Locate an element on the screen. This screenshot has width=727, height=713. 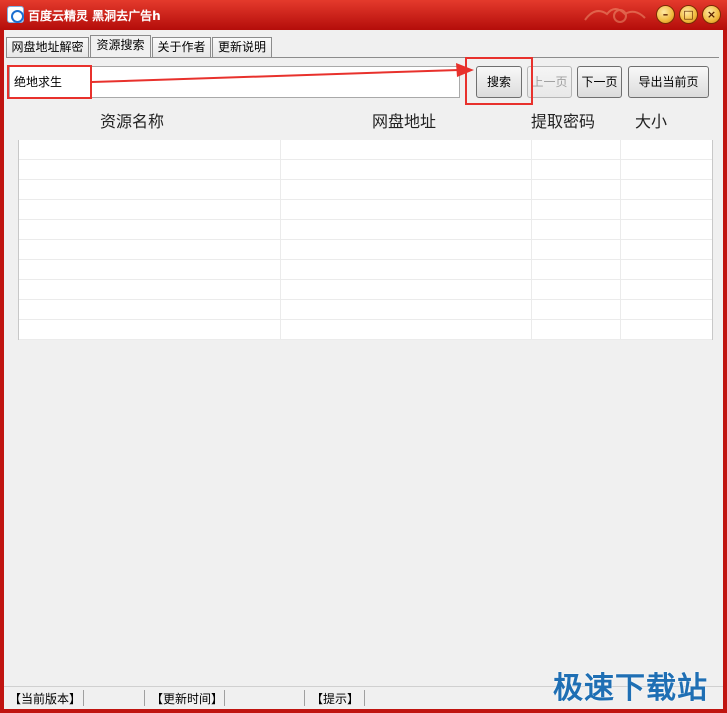
highlight-box-input is located at coordinates (49, 82).